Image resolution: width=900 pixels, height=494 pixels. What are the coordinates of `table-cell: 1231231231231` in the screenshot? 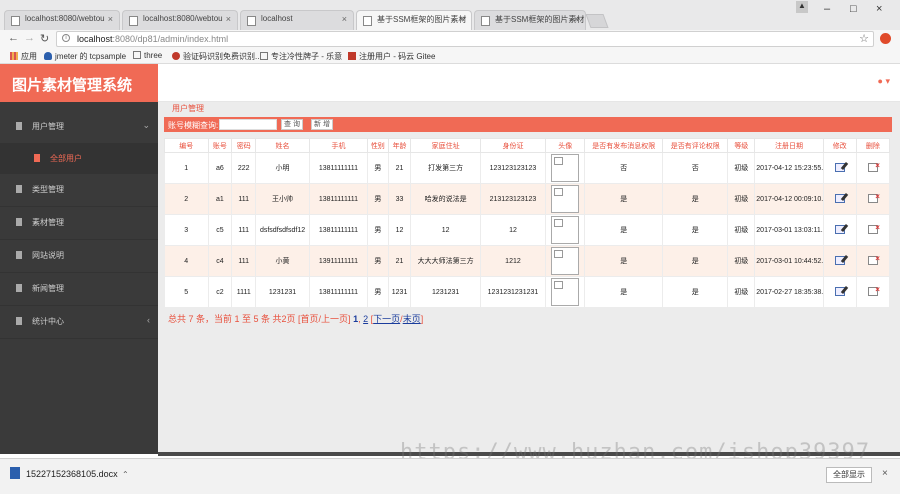 It's located at (513, 292).